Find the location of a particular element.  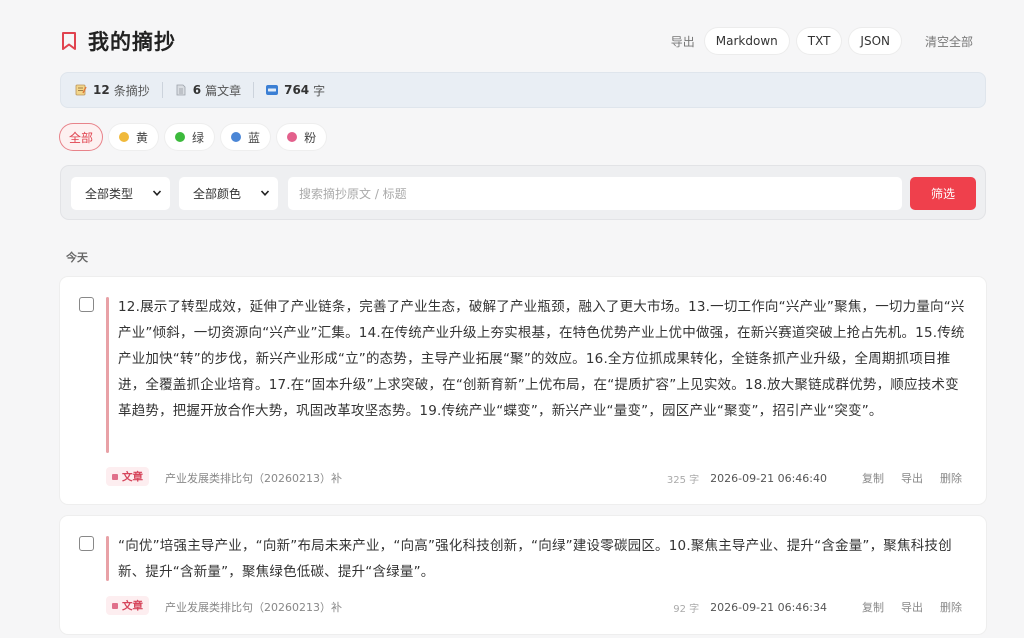

header-actions: 导出 Markdown TXT JSON 清空全部 is located at coordinates (828, 41).